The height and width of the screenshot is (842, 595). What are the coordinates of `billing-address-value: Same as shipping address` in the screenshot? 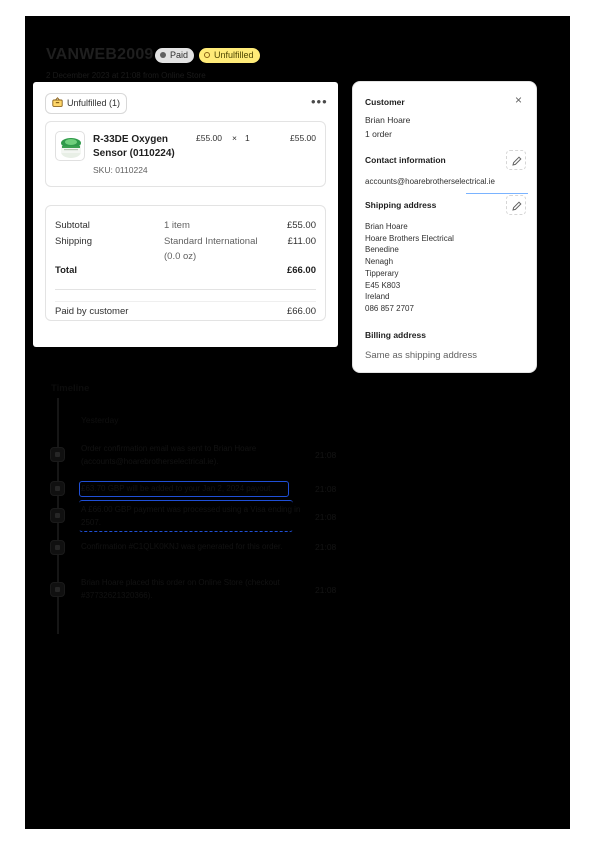 It's located at (421, 355).